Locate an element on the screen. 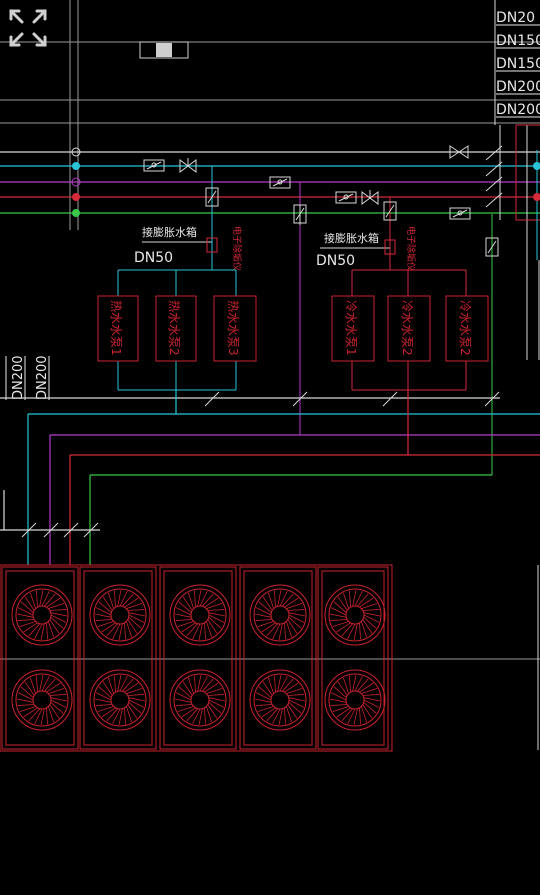 The height and width of the screenshot is (895, 540). pump-label: 热水水泵2 is located at coordinates (174, 328).